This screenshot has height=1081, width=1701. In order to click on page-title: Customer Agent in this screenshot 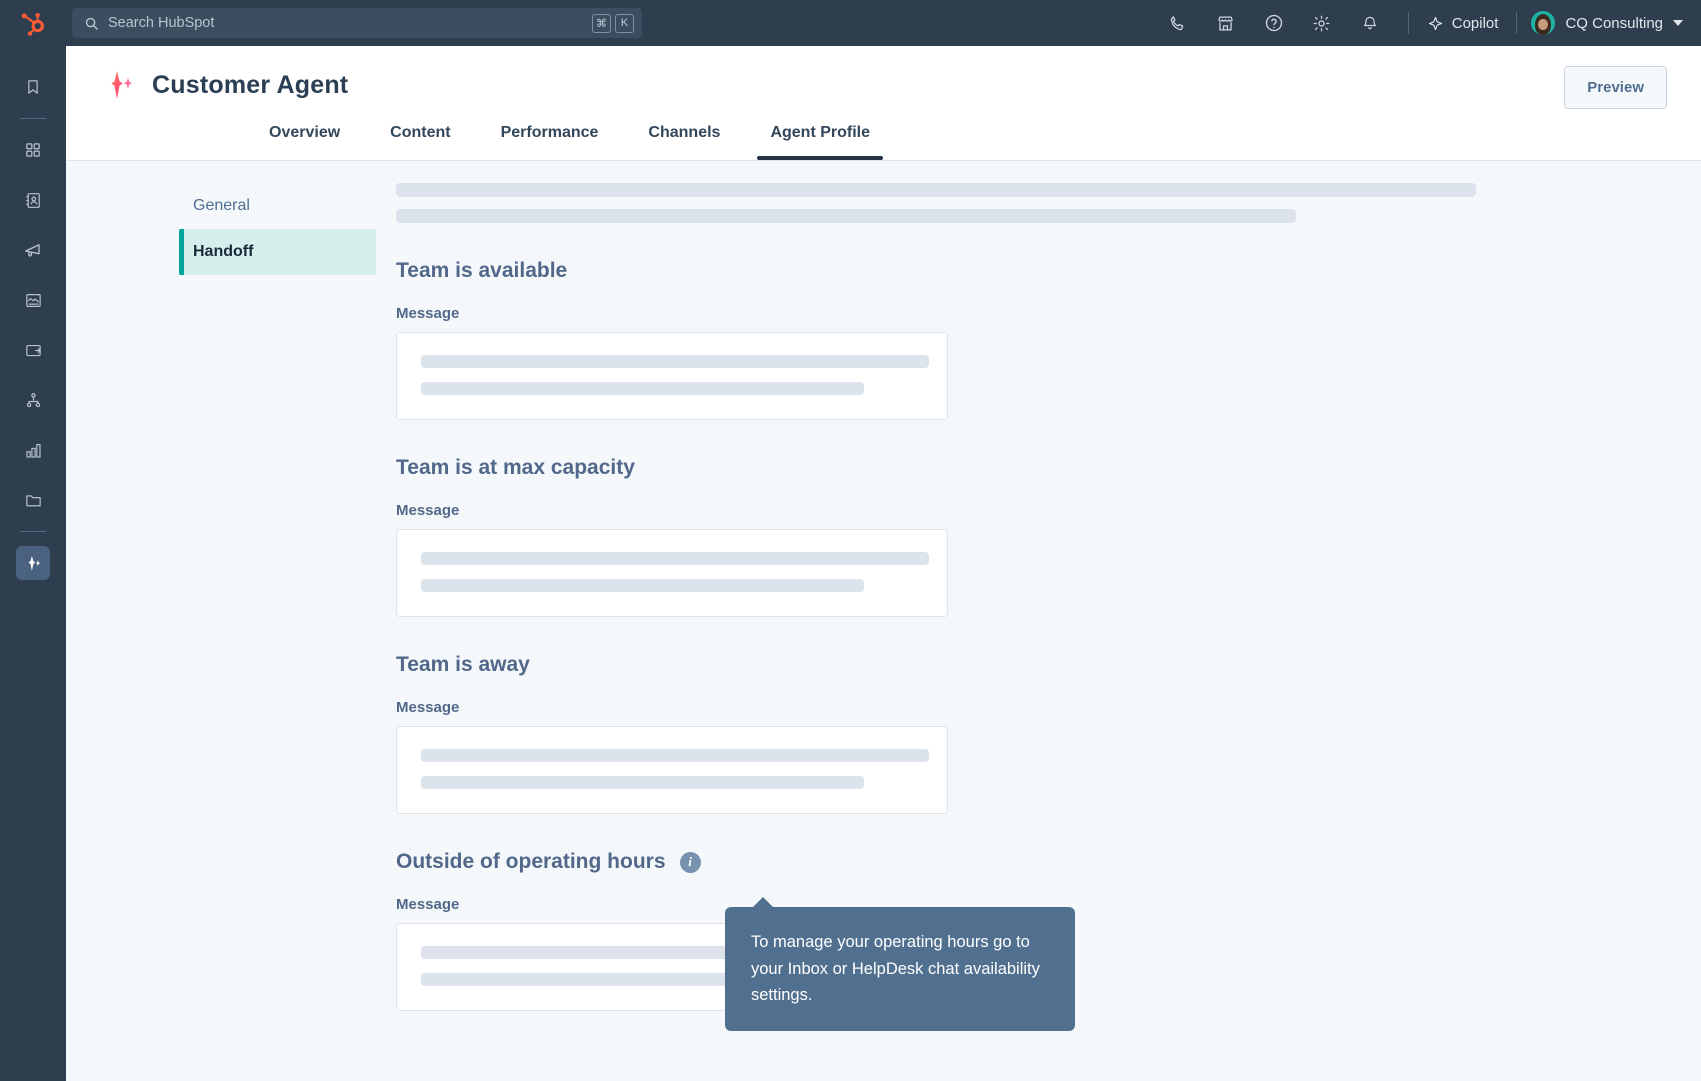, I will do `click(250, 84)`.